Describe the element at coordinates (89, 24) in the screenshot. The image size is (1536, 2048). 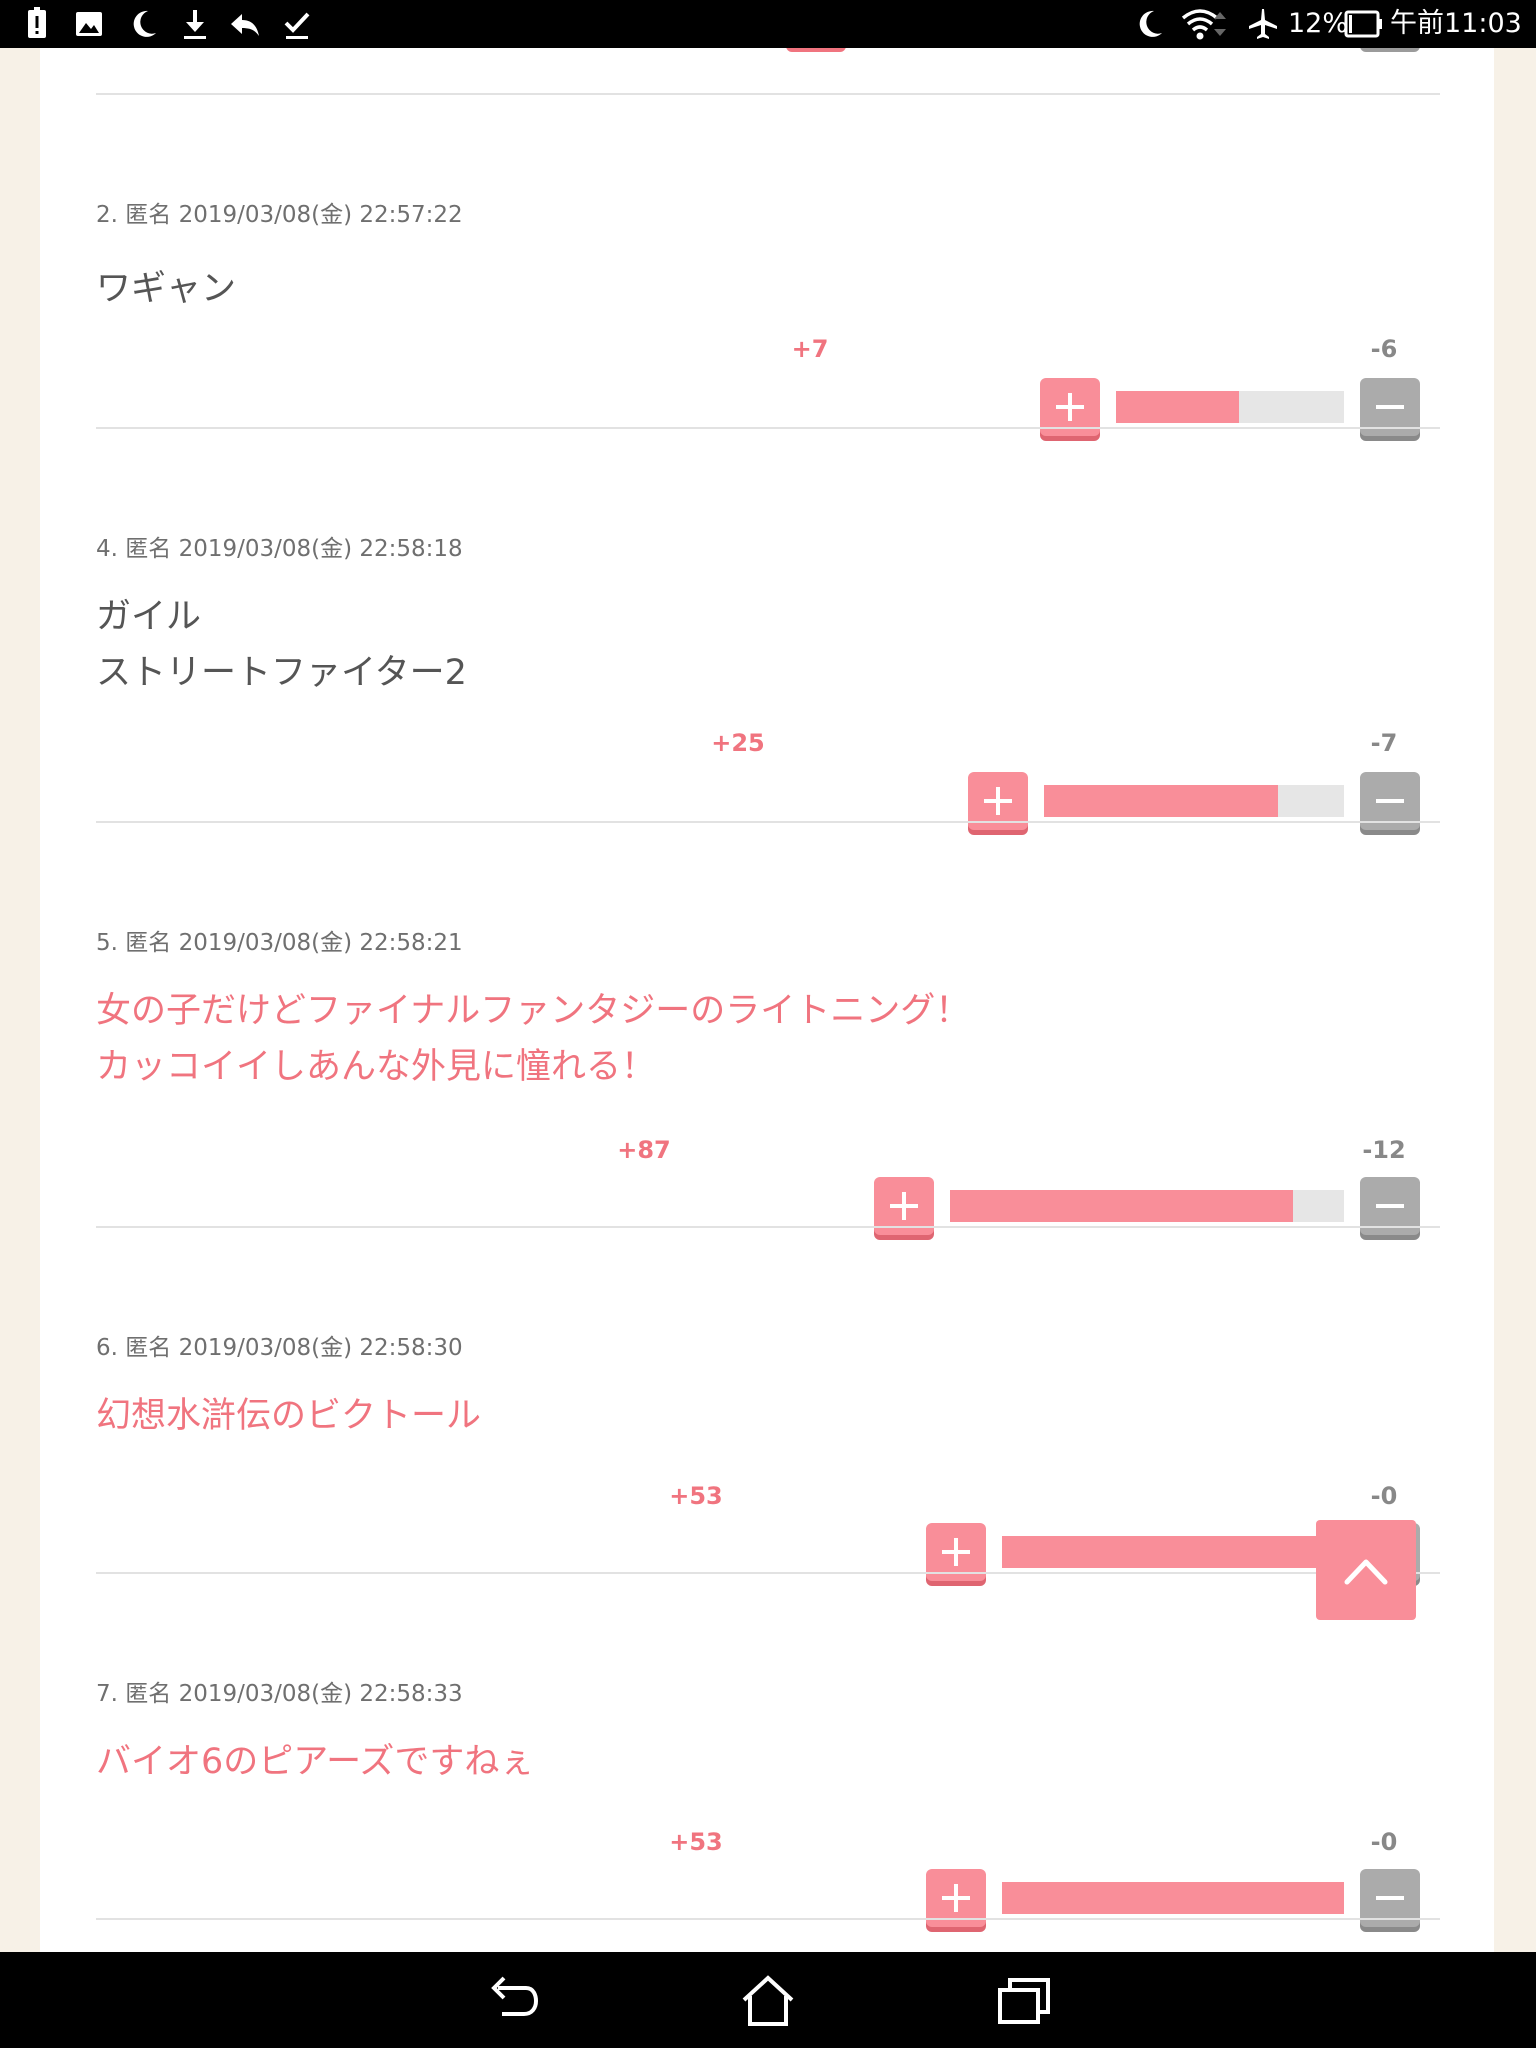
I see `image-icon` at that location.